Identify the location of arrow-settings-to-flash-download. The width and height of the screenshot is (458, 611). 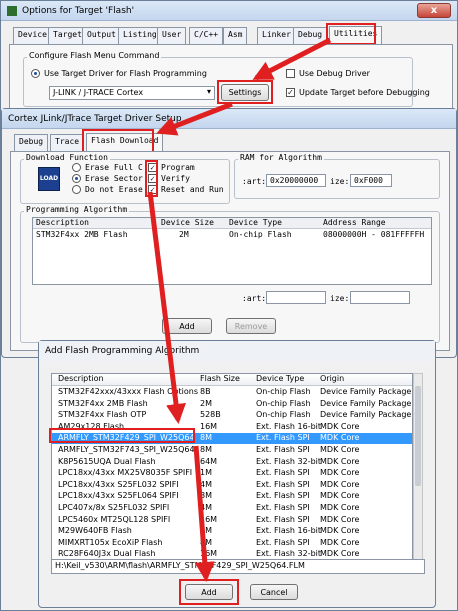
(194, 118).